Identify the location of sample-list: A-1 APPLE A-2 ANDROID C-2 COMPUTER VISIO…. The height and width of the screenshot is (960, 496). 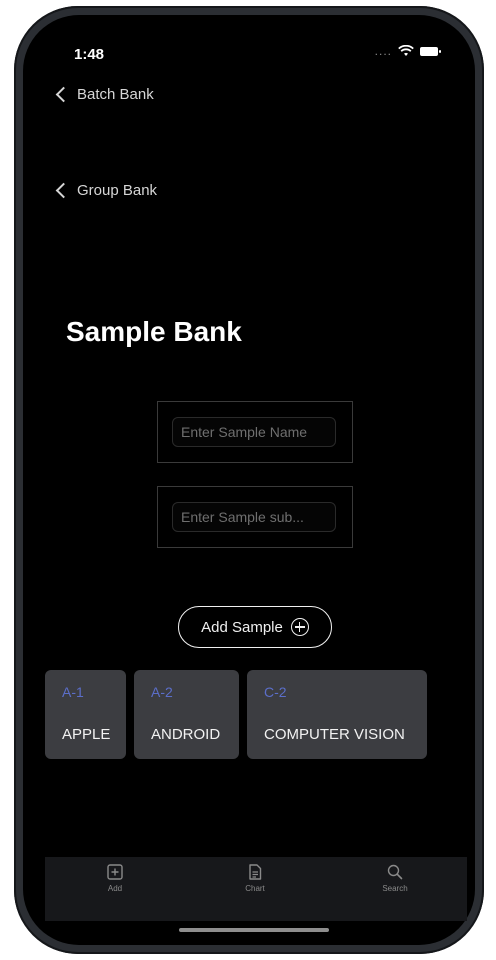
(240, 715).